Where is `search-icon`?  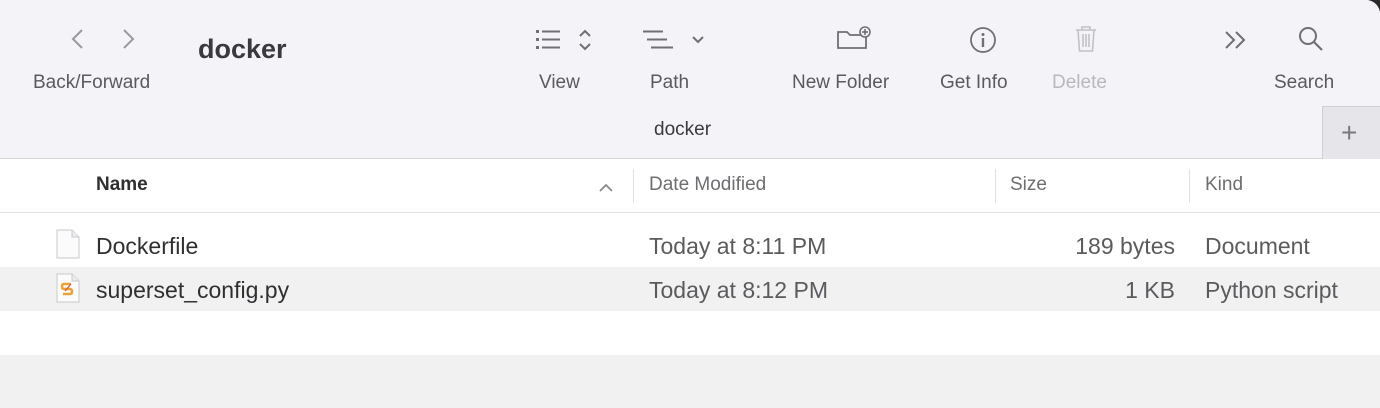 search-icon is located at coordinates (1311, 41).